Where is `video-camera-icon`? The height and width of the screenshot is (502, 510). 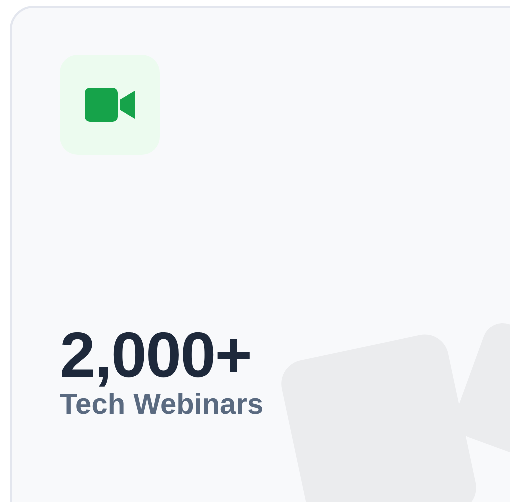
video-camera-icon is located at coordinates (110, 105).